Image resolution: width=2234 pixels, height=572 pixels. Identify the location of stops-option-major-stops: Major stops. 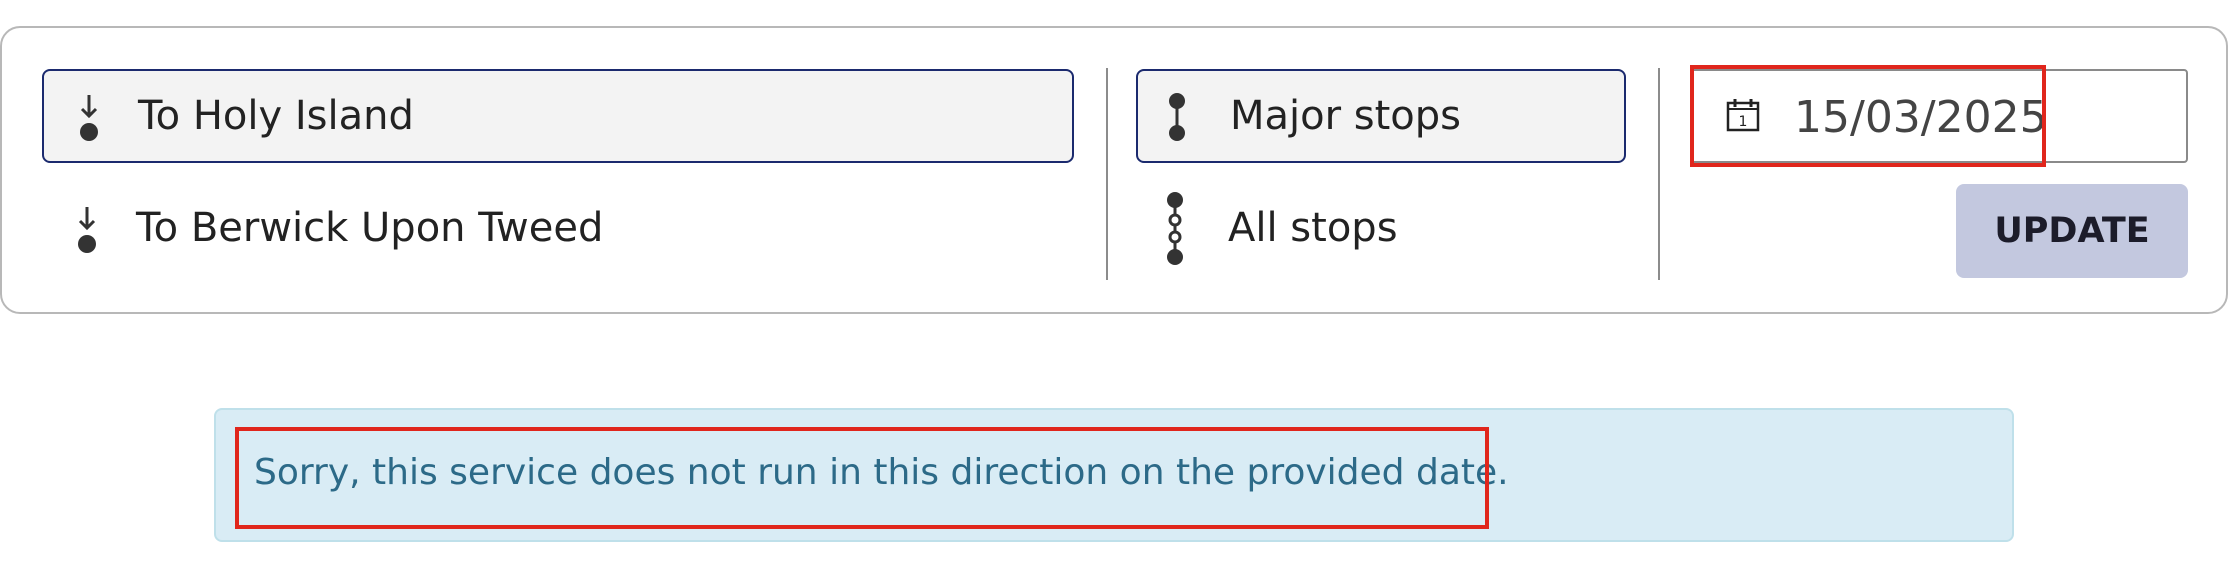
(1381, 116).